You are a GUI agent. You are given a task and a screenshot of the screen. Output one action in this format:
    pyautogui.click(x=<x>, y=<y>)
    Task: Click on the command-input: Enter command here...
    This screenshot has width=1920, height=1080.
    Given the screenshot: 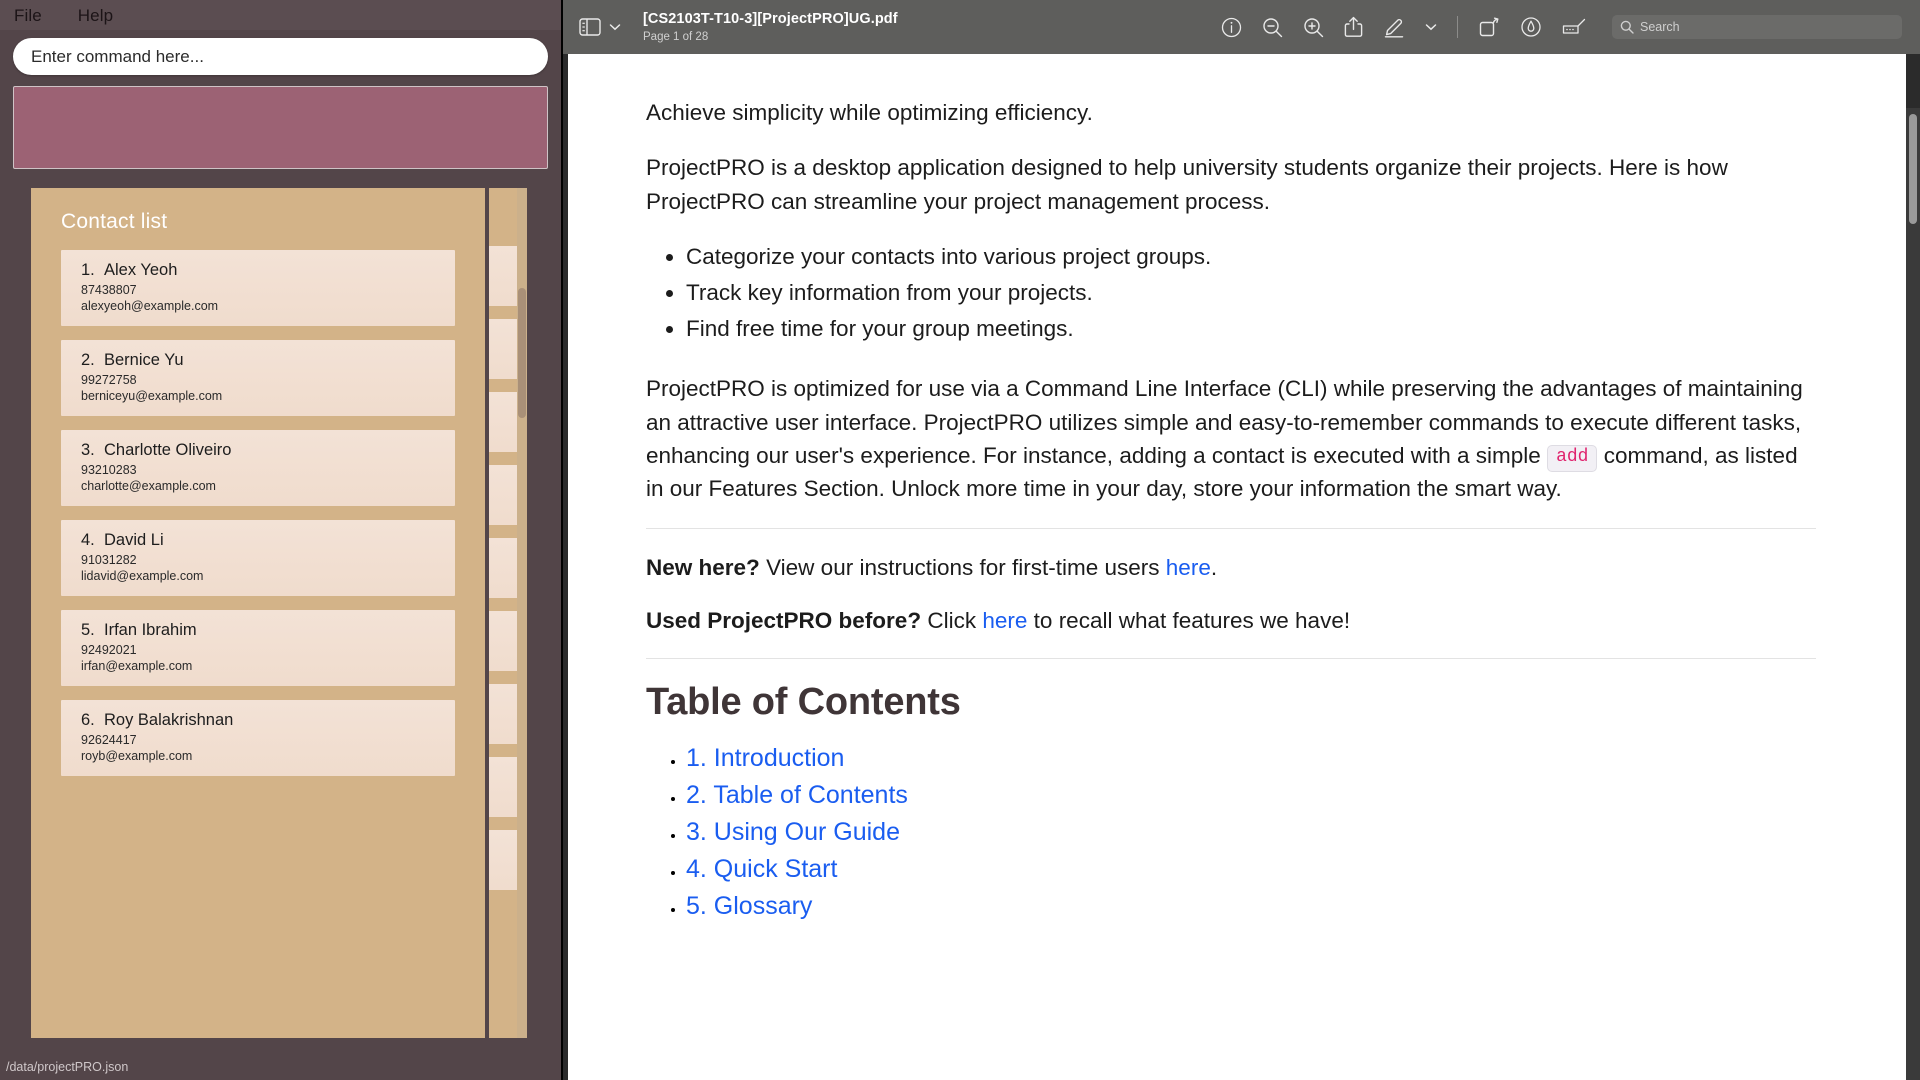 What is the action you would take?
    pyautogui.click(x=280, y=56)
    